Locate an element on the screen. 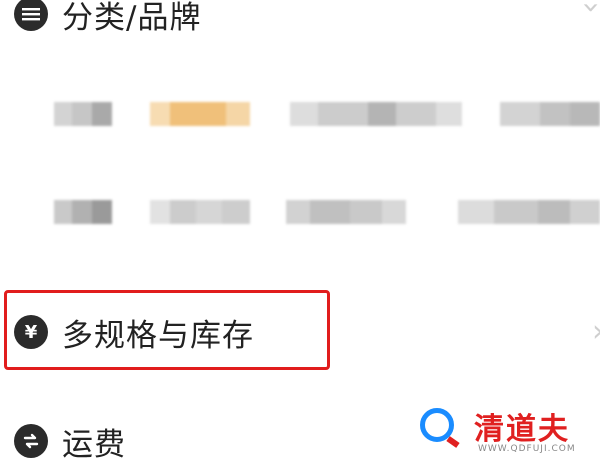 This screenshot has height=464, width=600. multi-spec-stock-section: ¥ 多规格与库存 › is located at coordinates (300, 332).